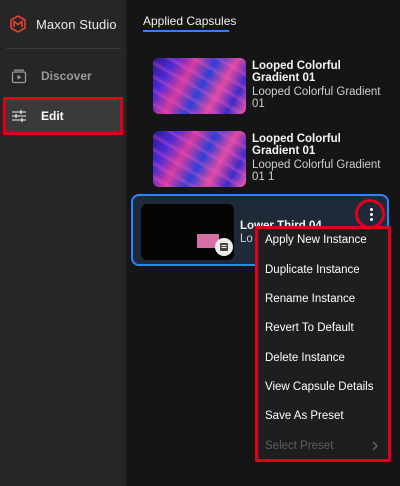 This screenshot has width=400, height=486. Describe the element at coordinates (371, 214) in the screenshot. I see `more-options-icon` at that location.